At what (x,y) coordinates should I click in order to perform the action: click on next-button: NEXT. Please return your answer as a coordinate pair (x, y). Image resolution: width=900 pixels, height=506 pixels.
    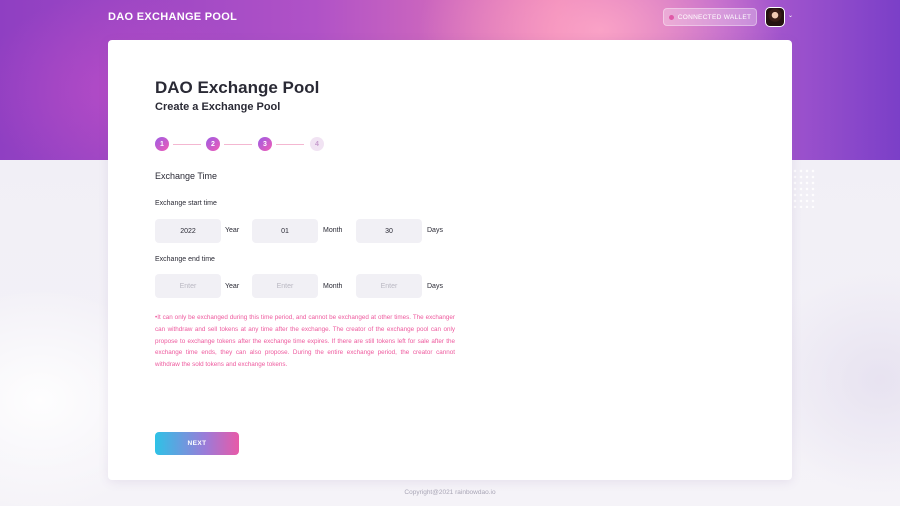
    Looking at the image, I should click on (197, 443).